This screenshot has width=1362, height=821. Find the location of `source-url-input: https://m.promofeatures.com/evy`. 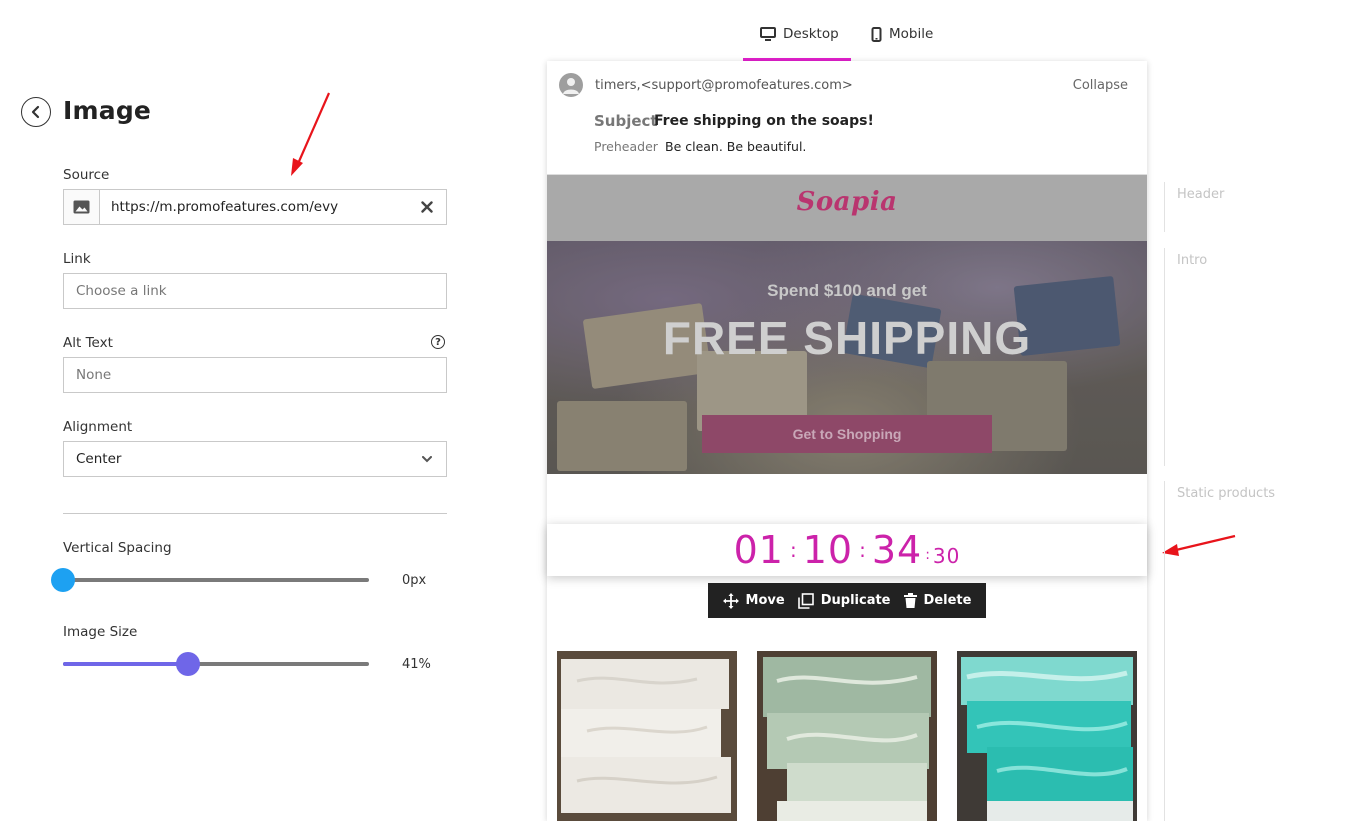

source-url-input: https://m.promofeatures.com/evy is located at coordinates (254, 207).